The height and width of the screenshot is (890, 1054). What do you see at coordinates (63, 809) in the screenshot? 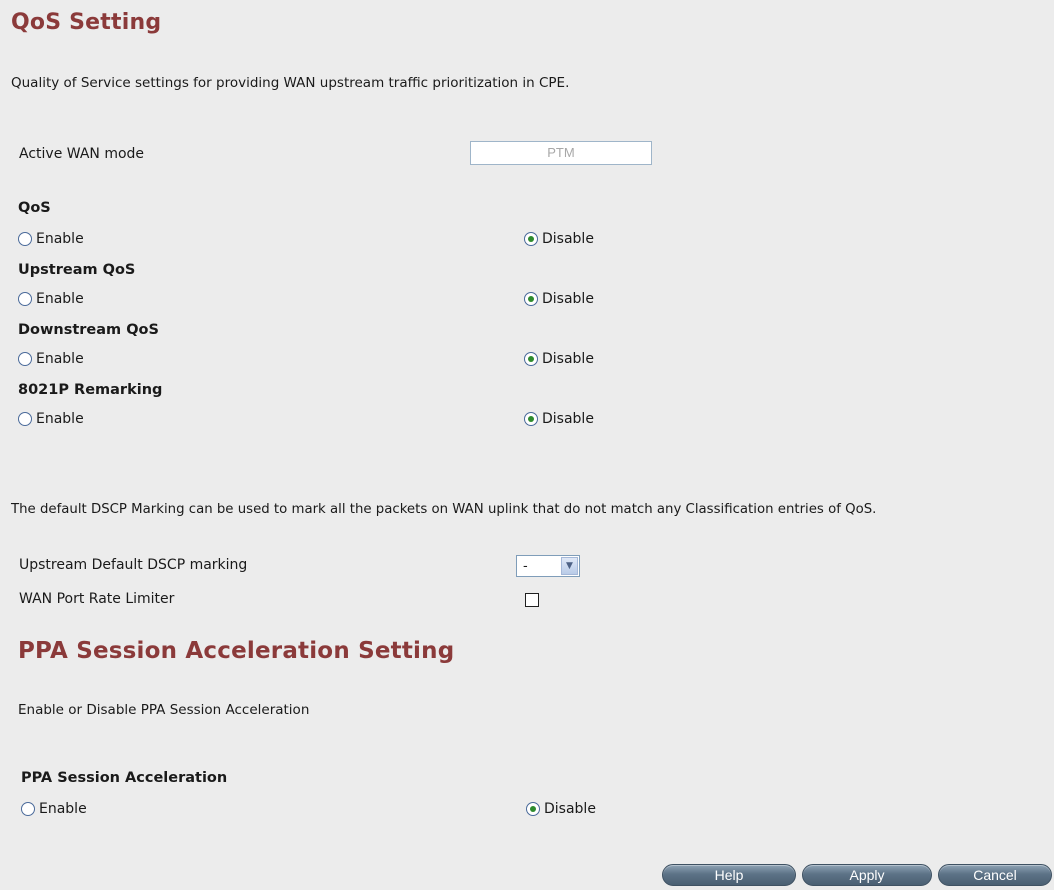
I see `ppa-enable-label: Enable` at bounding box center [63, 809].